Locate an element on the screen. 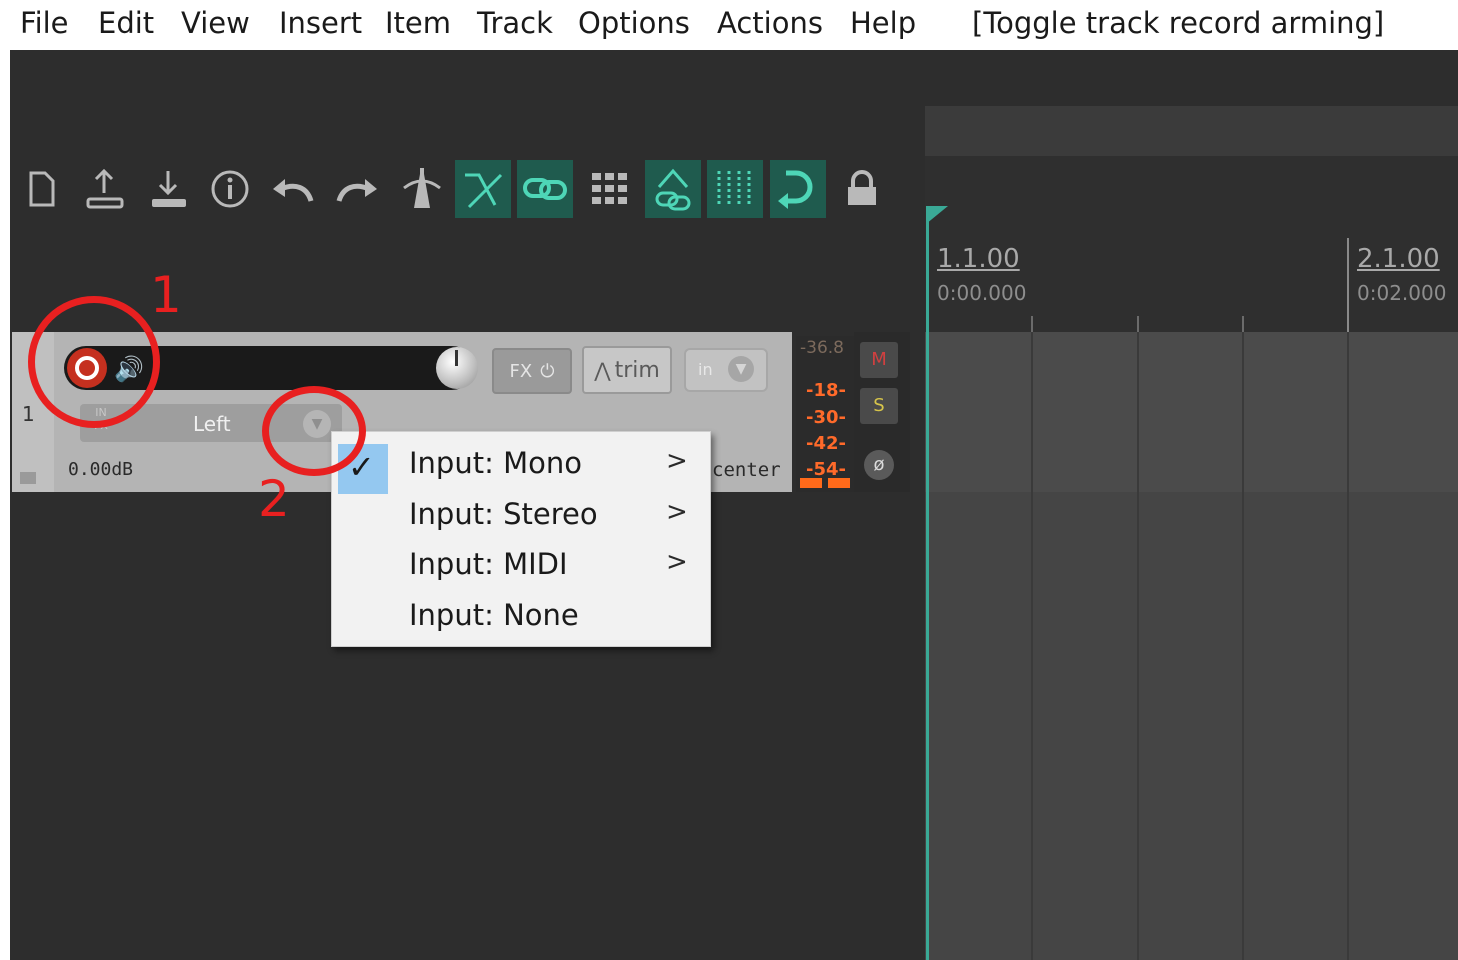 This screenshot has width=1458, height=960. redo-icon is located at coordinates (358, 189).